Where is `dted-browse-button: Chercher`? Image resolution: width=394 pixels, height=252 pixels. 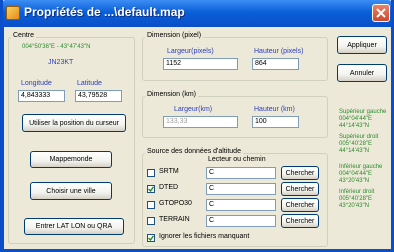
dted-browse-button: Chercher is located at coordinates (300, 189).